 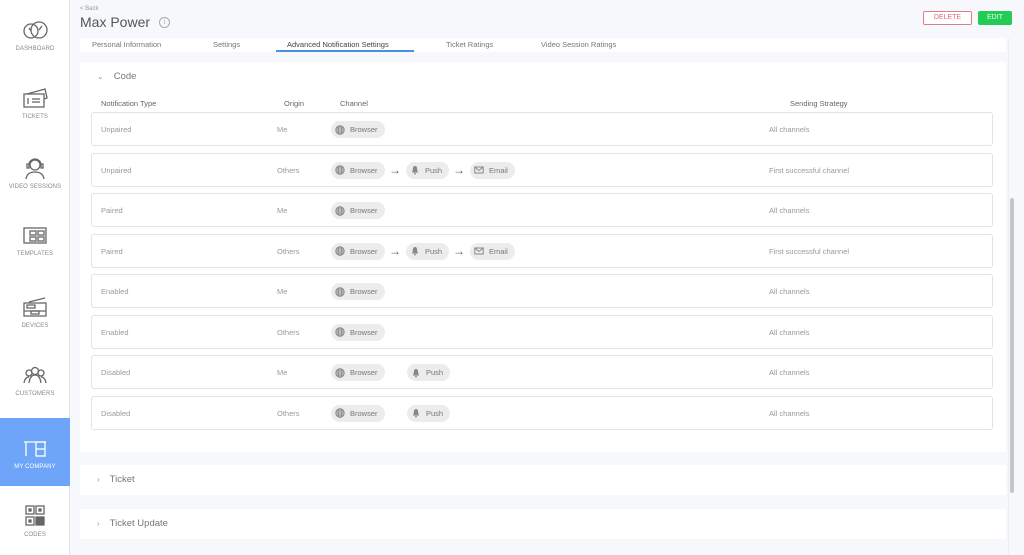 I want to click on table-row: Enabled Me All channels Browser, so click(x=542, y=291).